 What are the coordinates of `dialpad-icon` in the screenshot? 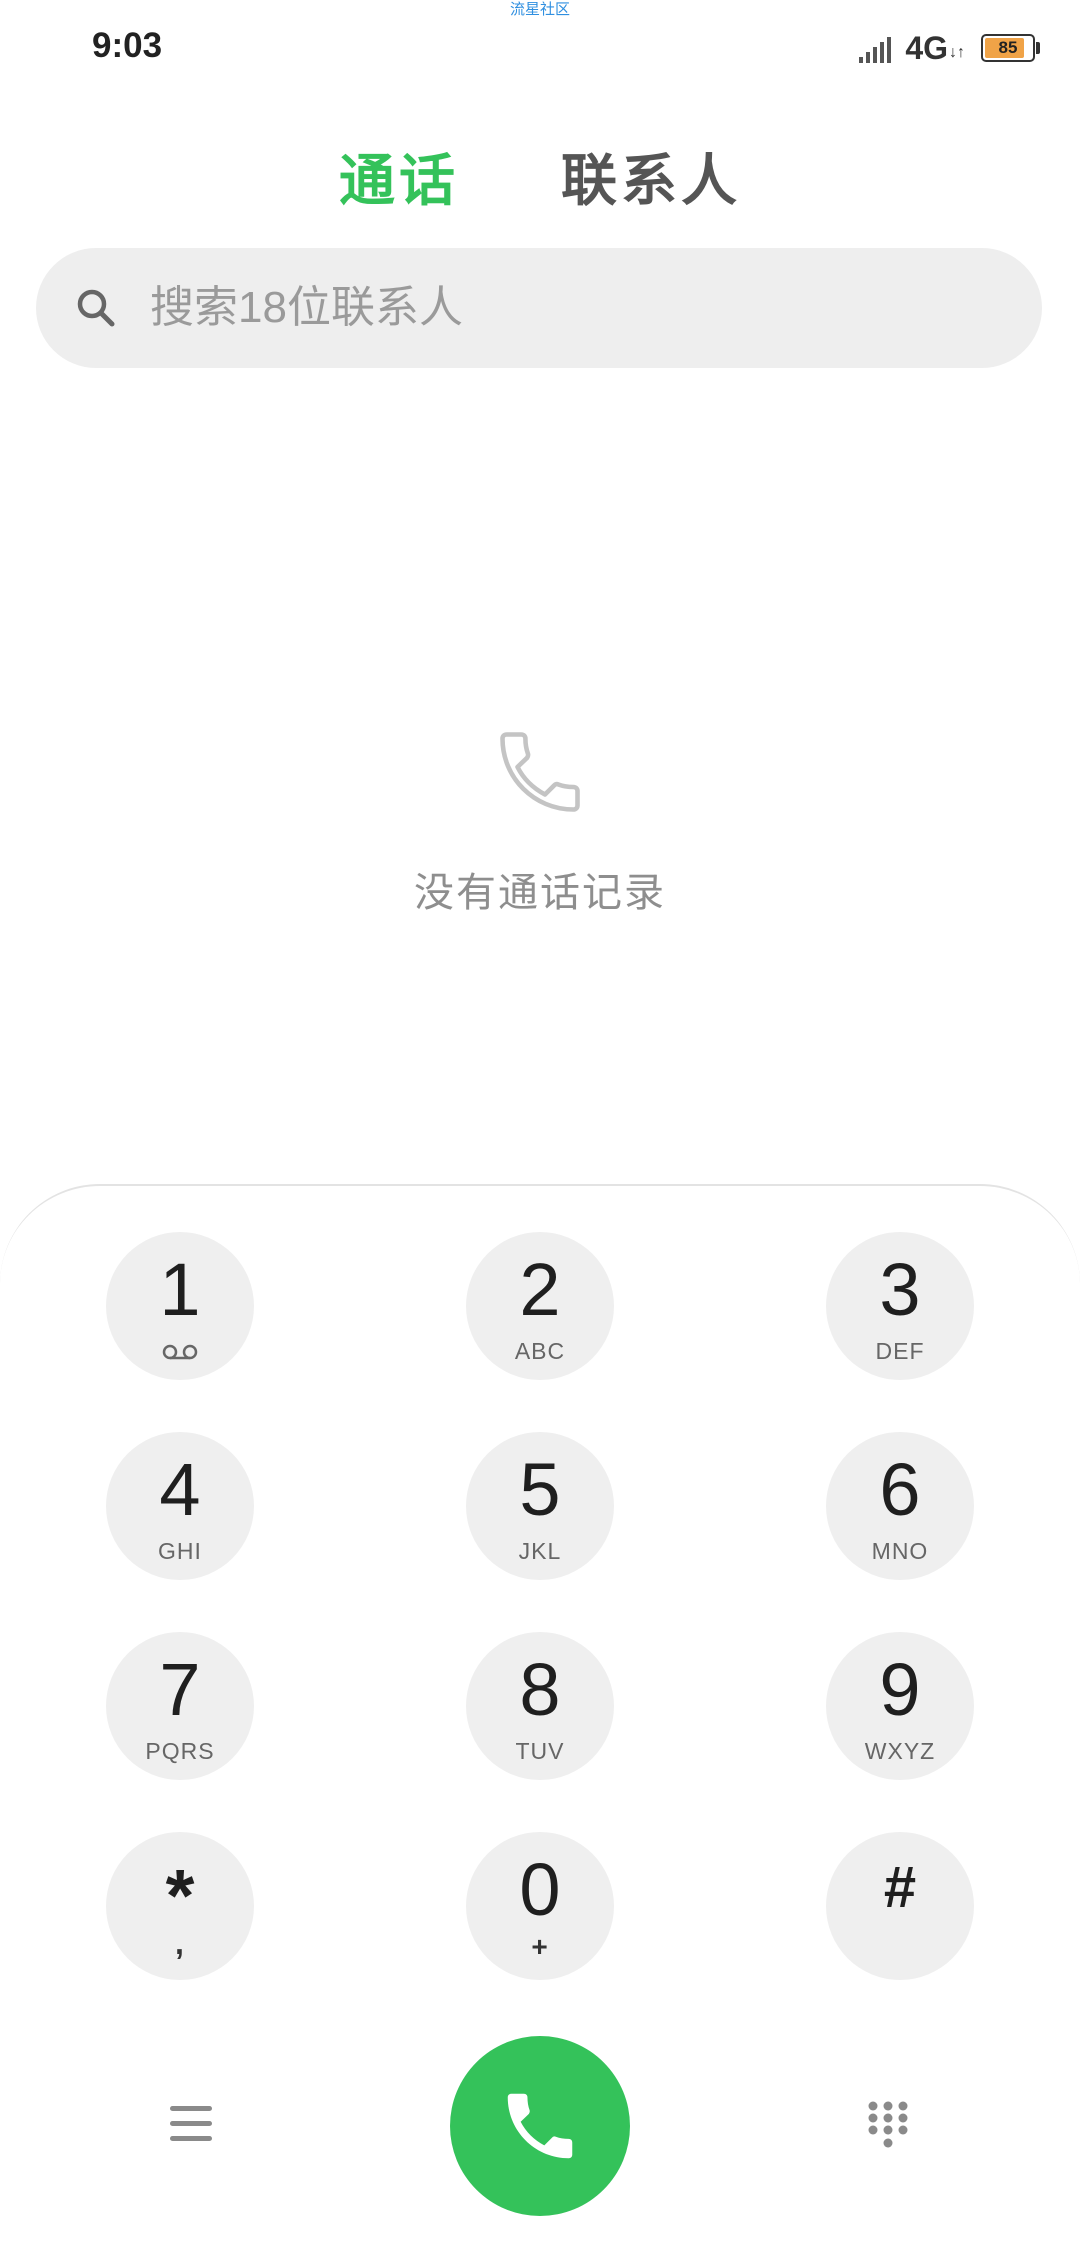 It's located at (888, 2127).